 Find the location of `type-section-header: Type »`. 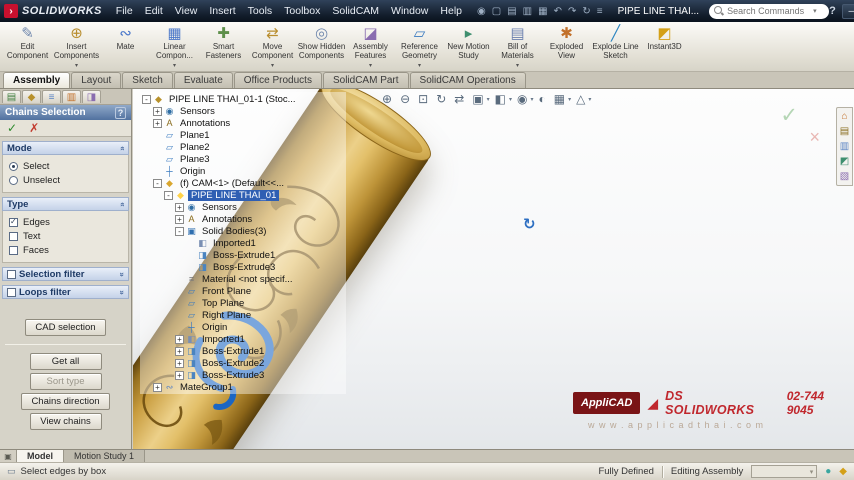

type-section-header: Type » is located at coordinates (65, 204).